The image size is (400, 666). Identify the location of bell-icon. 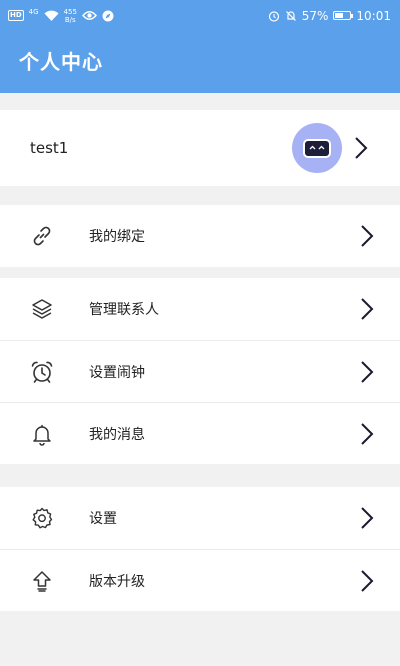
(42, 434).